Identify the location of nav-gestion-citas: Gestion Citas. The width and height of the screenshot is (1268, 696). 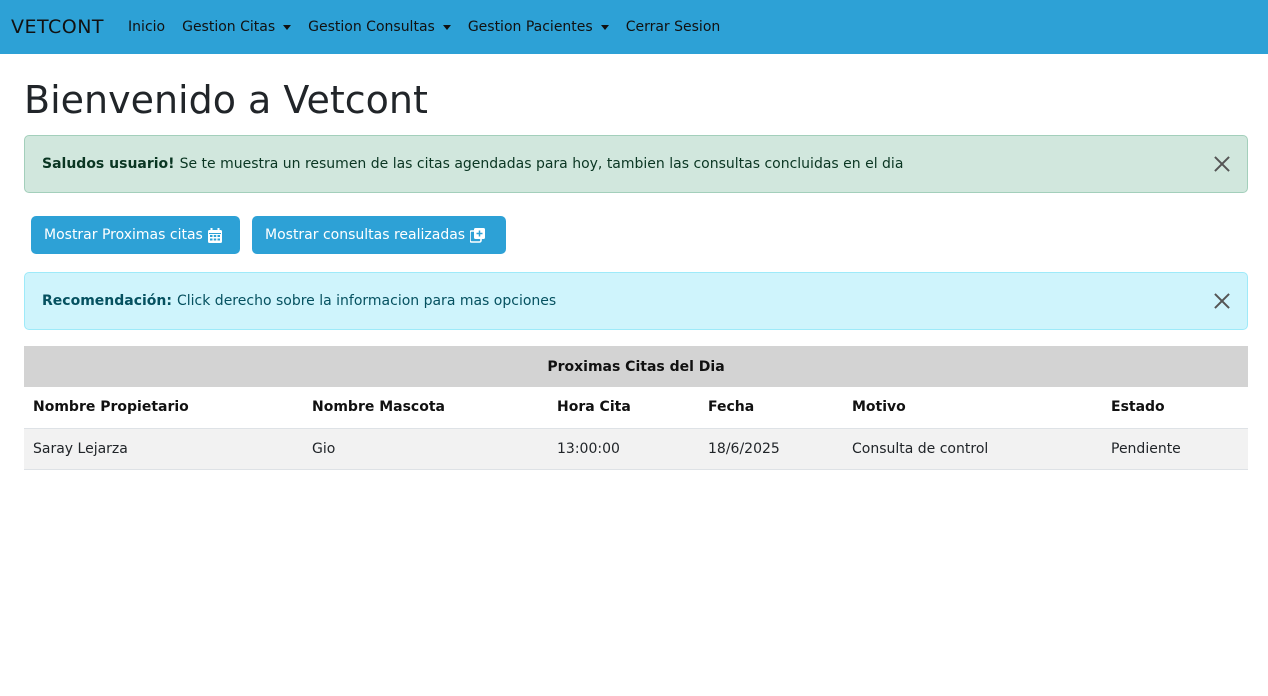
(237, 27).